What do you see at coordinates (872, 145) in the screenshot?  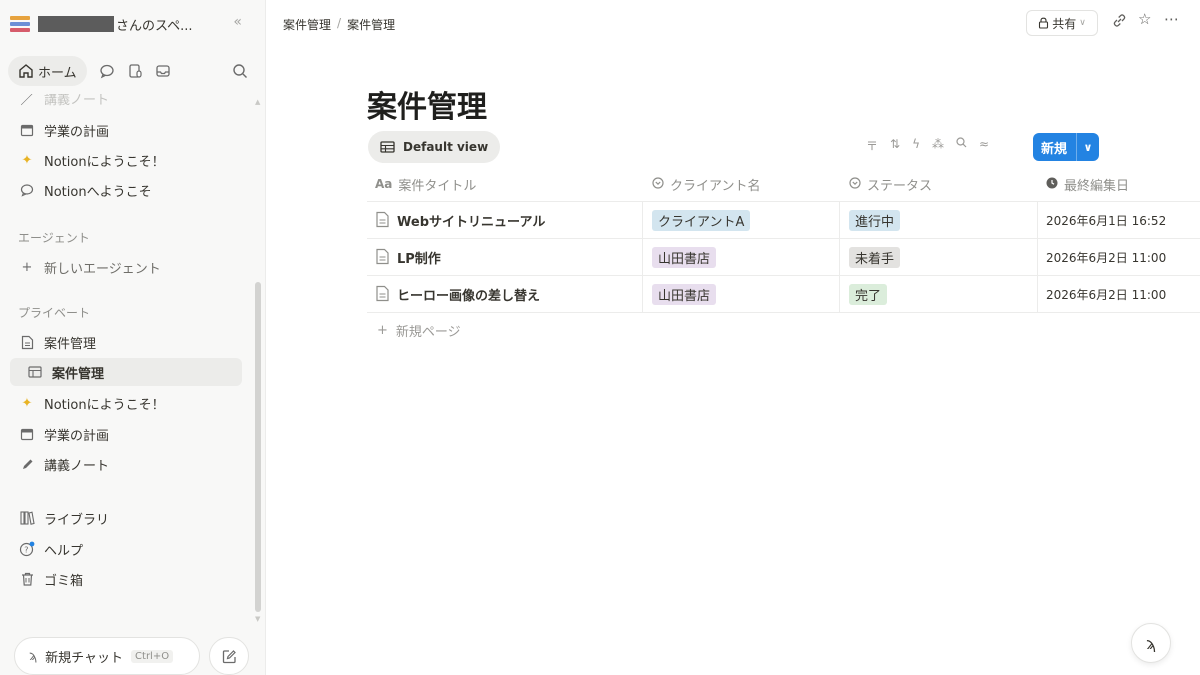 I see `filter-icon: 〒` at bounding box center [872, 145].